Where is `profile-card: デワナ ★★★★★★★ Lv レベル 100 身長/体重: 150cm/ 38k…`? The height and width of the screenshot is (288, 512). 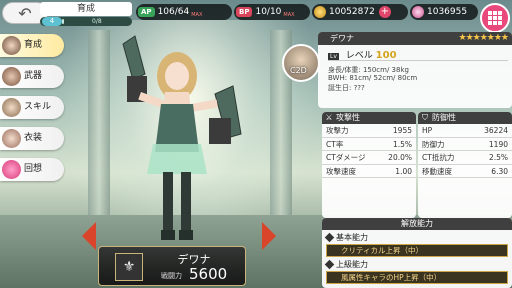 profile-card: デワナ ★★★★★★★ Lv レベル 100 身長/体重: 150cm/ 38k… is located at coordinates (415, 70).